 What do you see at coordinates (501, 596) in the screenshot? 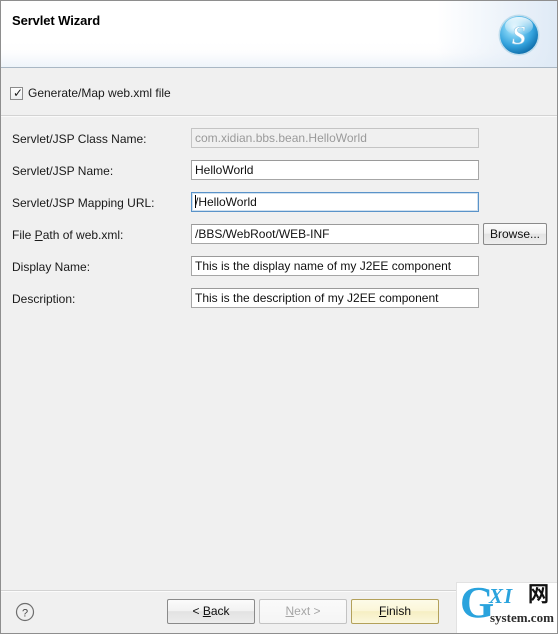
I see `watermark-xi: XI` at bounding box center [501, 596].